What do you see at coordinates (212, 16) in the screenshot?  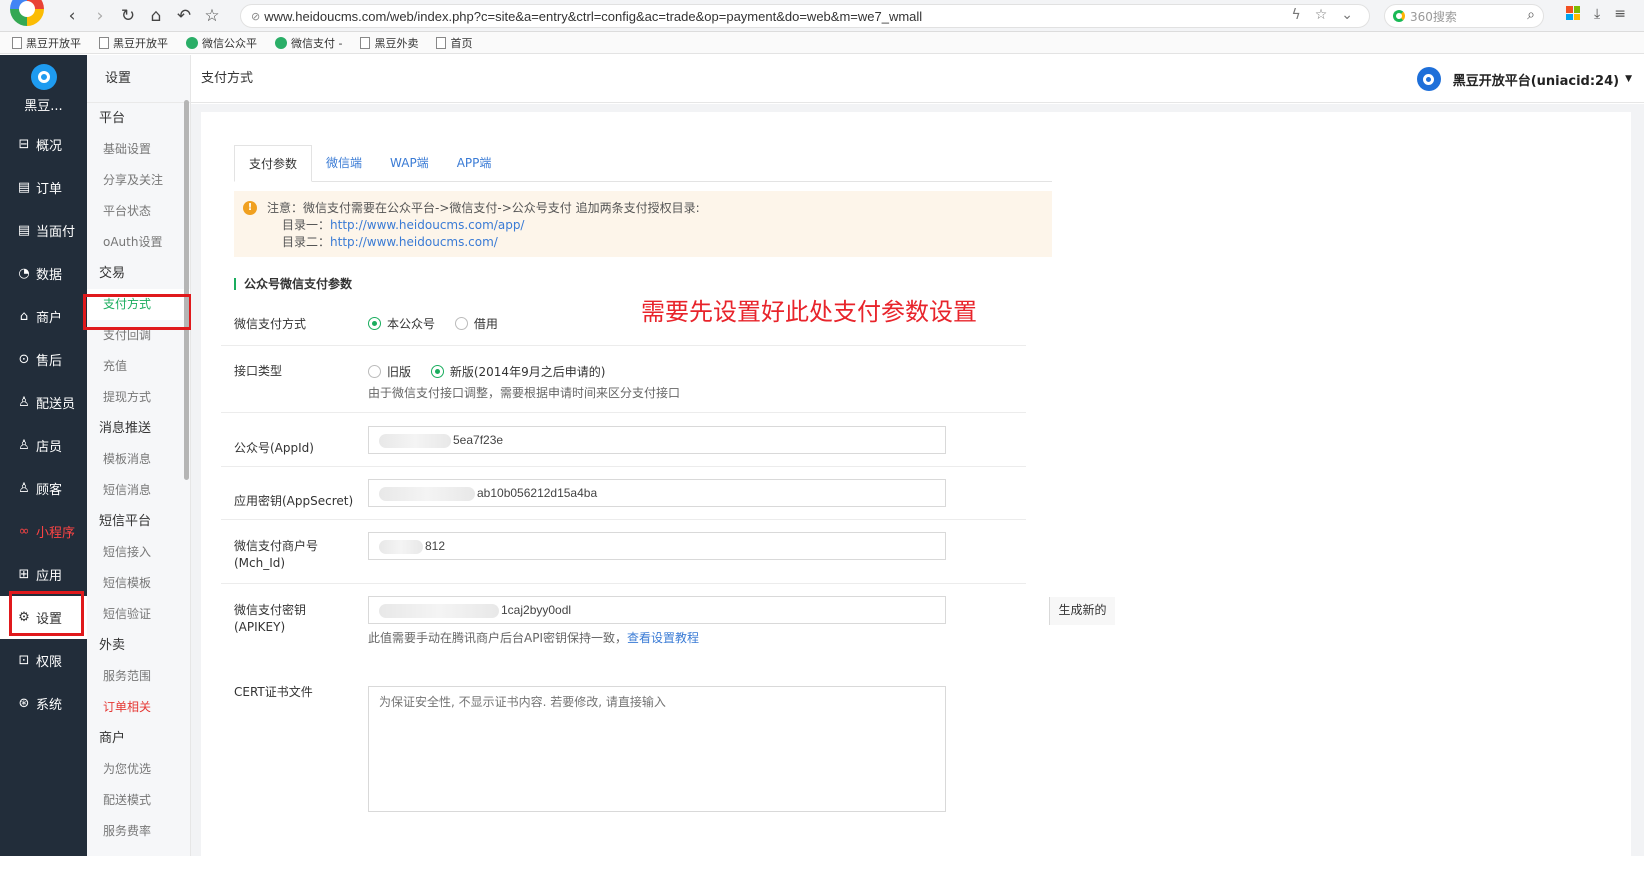 I see `favorite-star-icon: ☆` at bounding box center [212, 16].